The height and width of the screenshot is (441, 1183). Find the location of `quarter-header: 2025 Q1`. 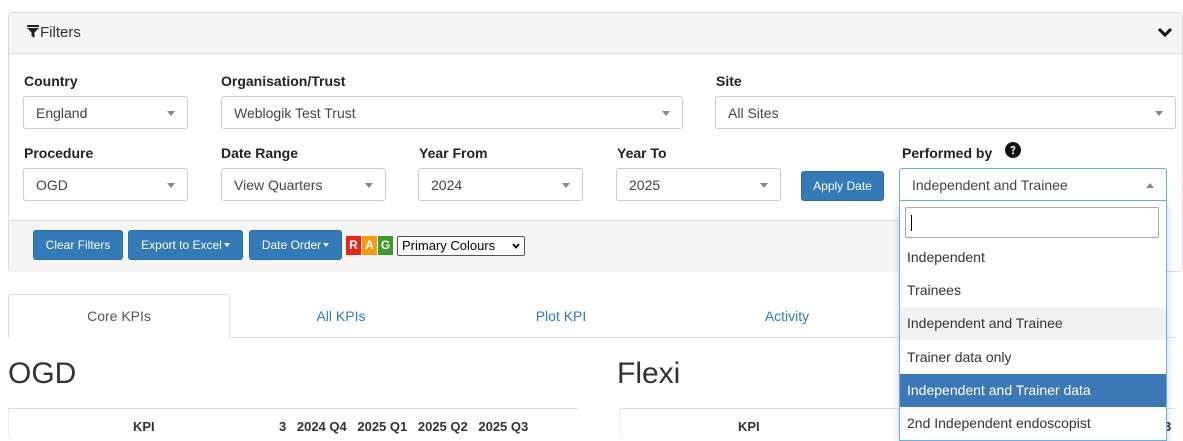

quarter-header: 2025 Q1 is located at coordinates (382, 426).